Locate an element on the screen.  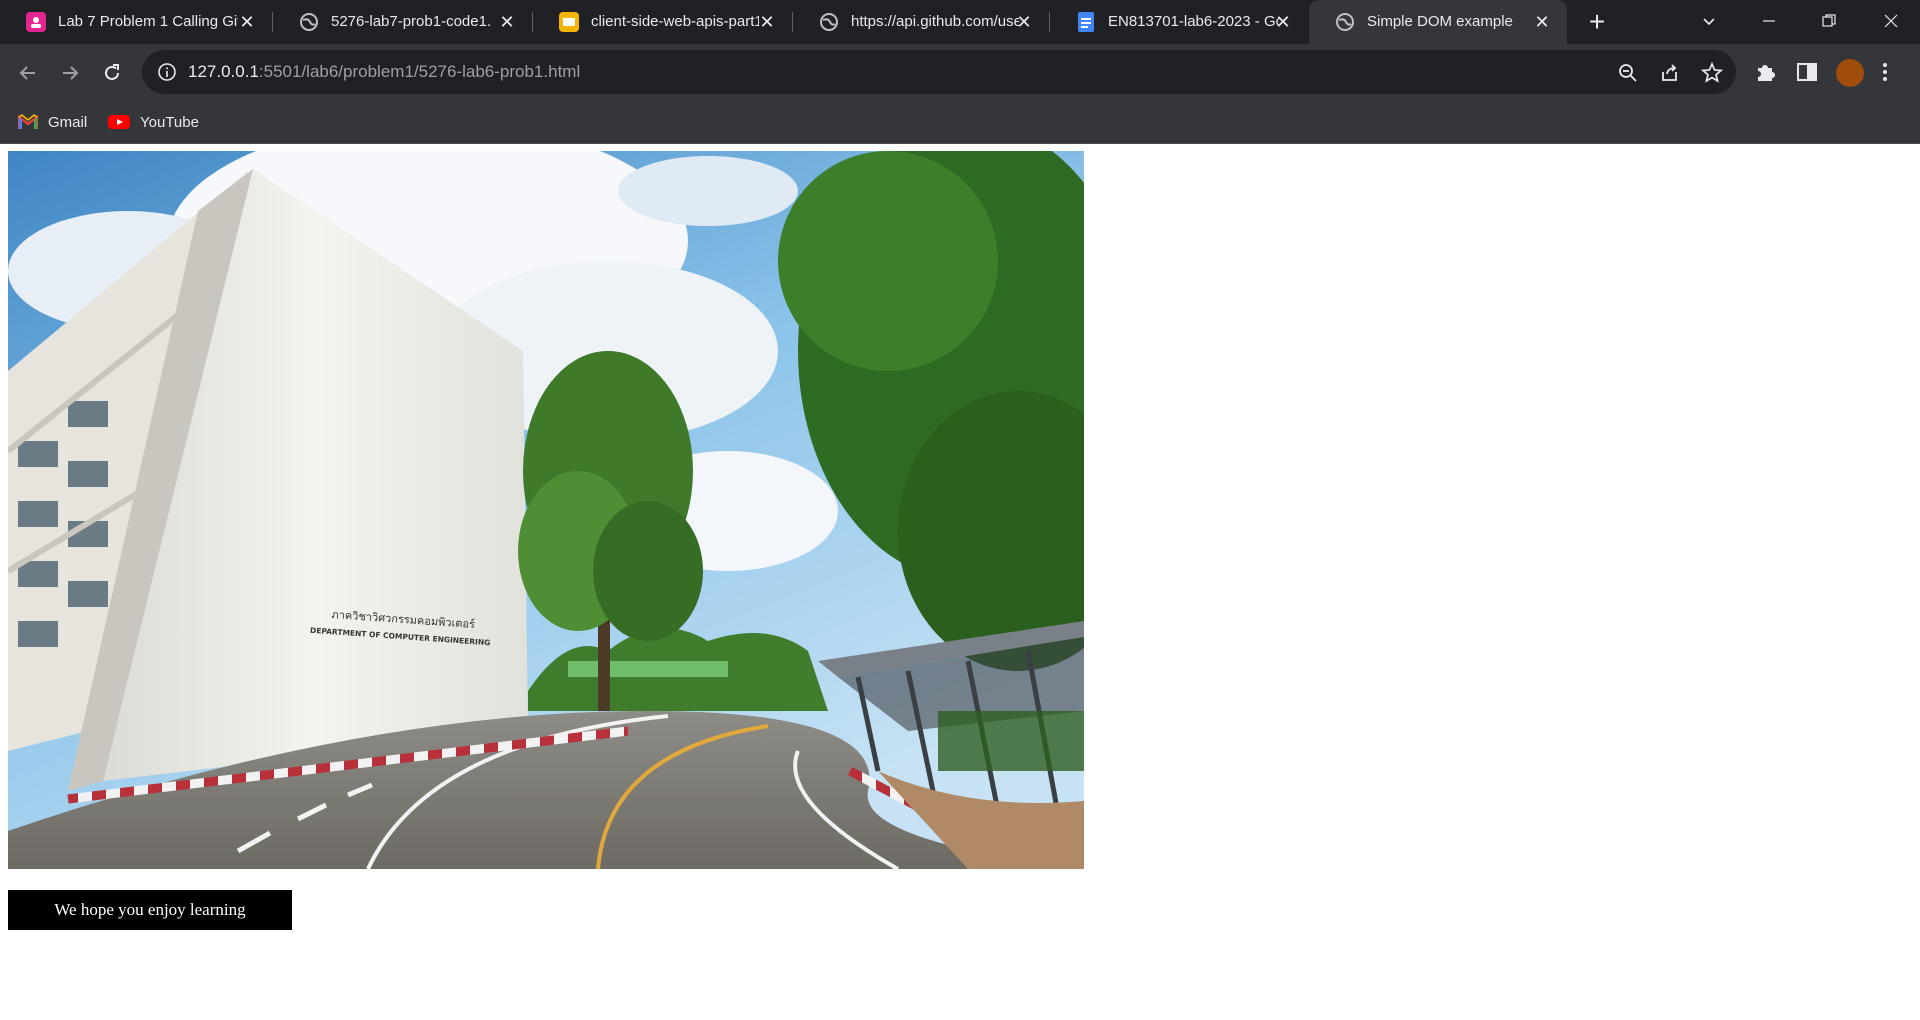
tab-github-api-users: https://api.github.com/users ✕ is located at coordinates (921, 22).